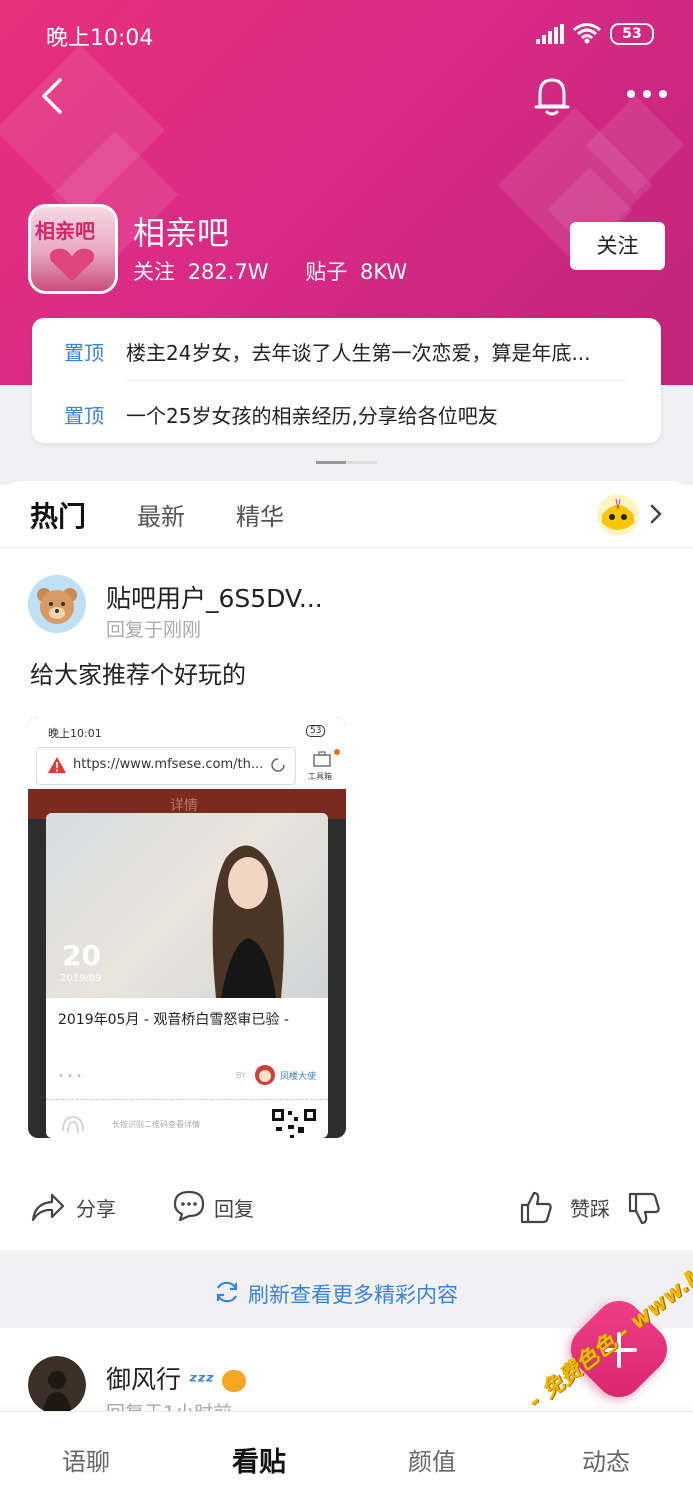 This screenshot has width=693, height=1501. What do you see at coordinates (265, 1075) in the screenshot?
I see `author-avatar-icon` at bounding box center [265, 1075].